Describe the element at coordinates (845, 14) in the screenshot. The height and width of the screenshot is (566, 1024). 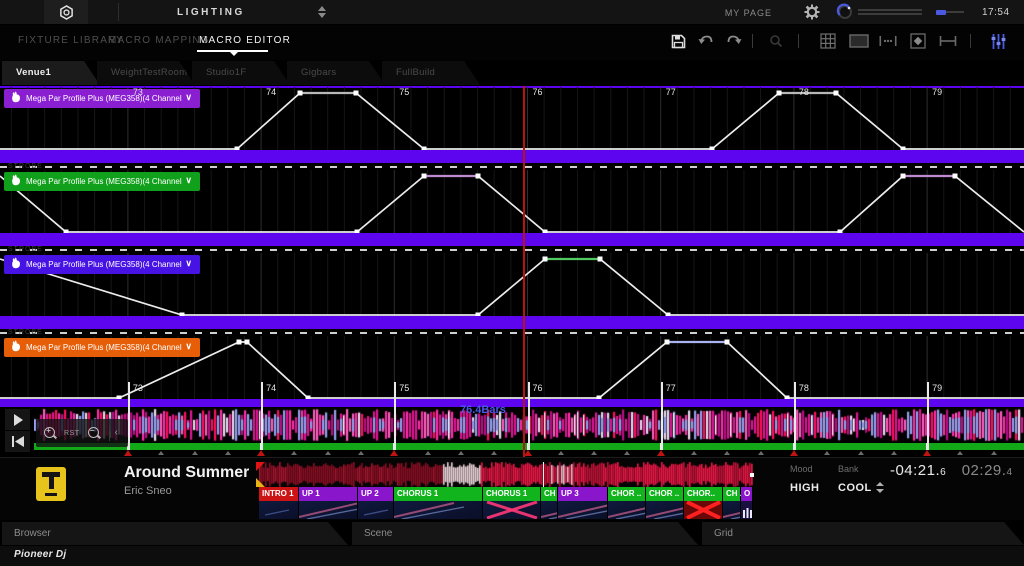
I see `master-knob` at that location.